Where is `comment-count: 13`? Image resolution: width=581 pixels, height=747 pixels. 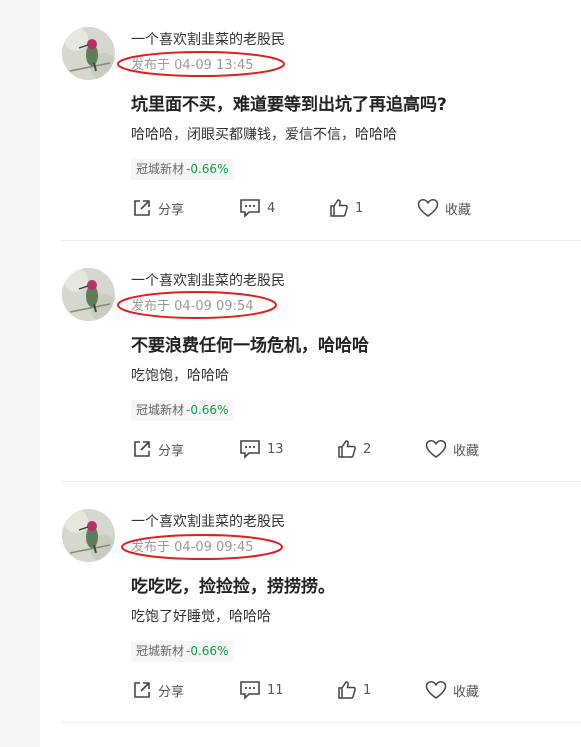
comment-count: 13 is located at coordinates (275, 449).